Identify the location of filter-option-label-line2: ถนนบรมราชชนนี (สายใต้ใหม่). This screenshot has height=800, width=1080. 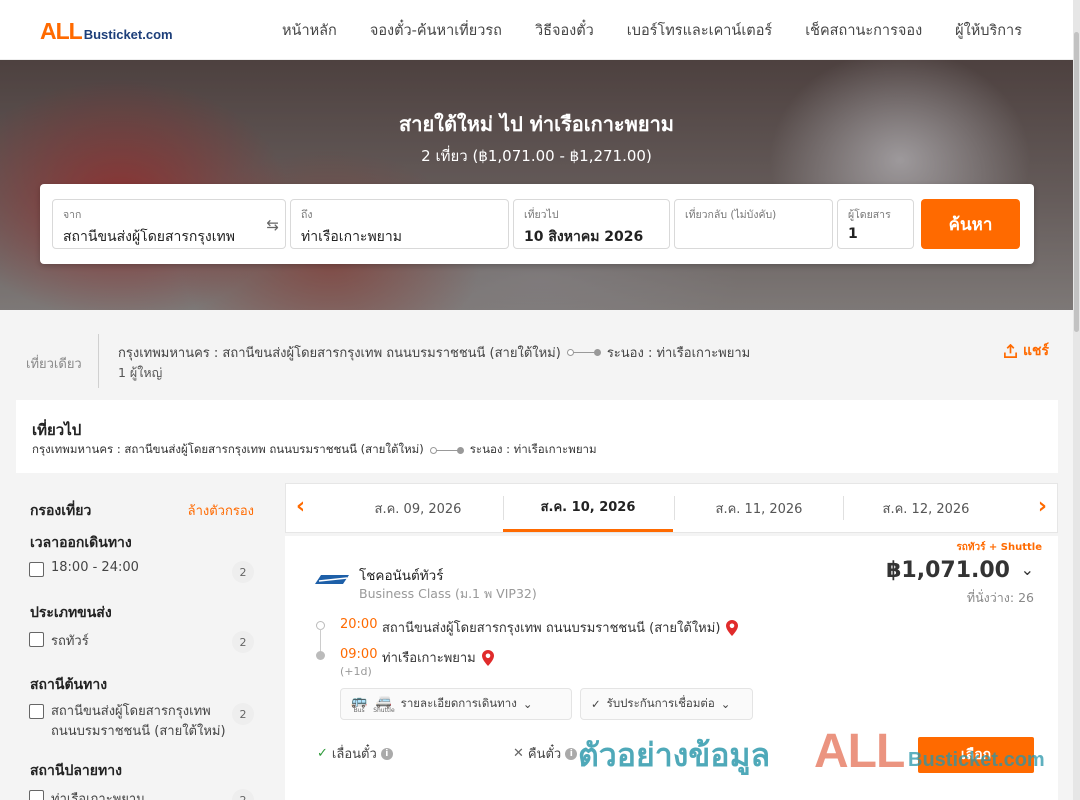
(138, 731).